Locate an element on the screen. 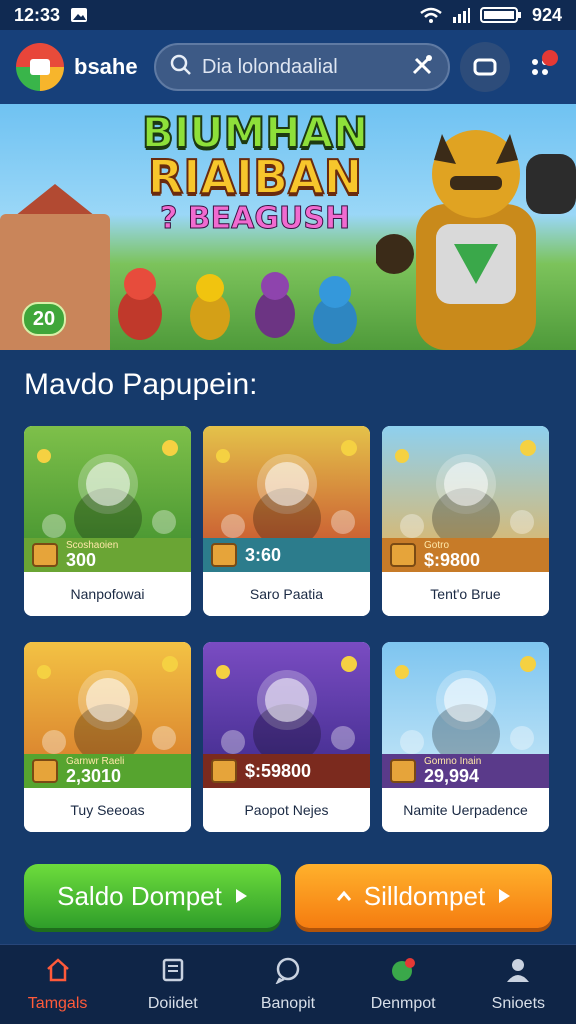 The height and width of the screenshot is (1024, 576). hero-robot-illustration is located at coordinates (476, 240).